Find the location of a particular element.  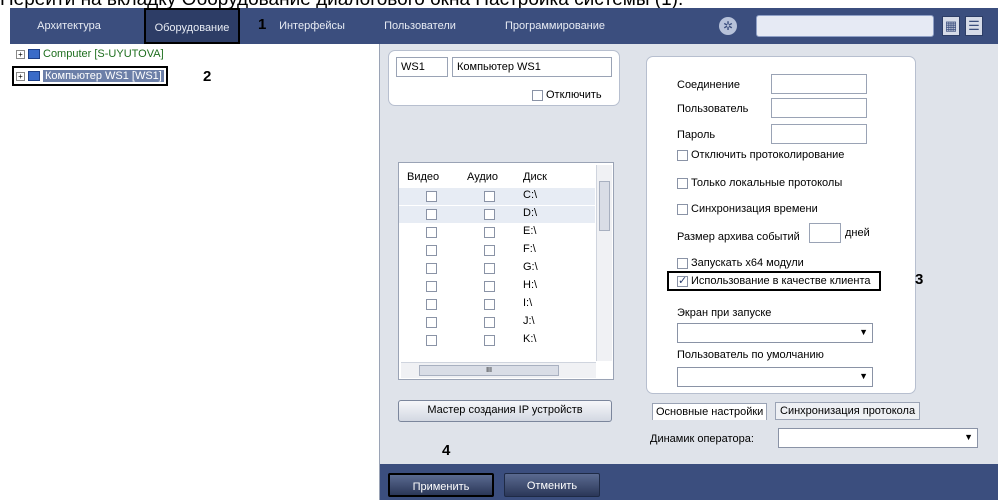

marker-2: 2 is located at coordinates (207, 76).